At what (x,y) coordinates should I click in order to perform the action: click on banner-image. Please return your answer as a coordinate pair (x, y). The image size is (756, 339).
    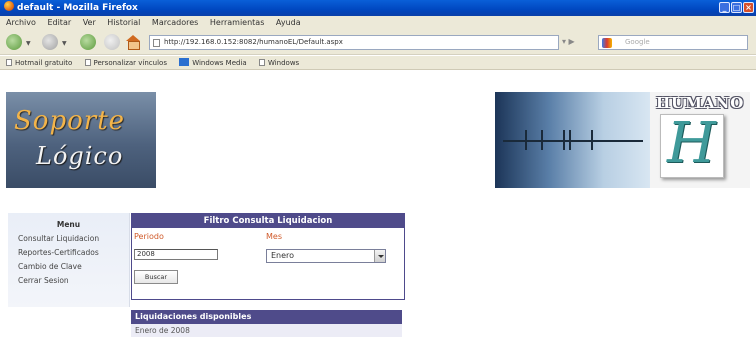
    Looking at the image, I should click on (572, 140).